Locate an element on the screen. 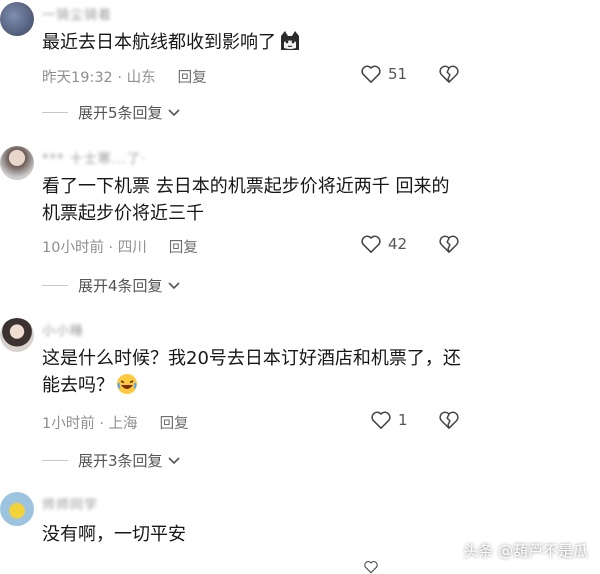  comment-text: 这是什么时候？我20号去日本订好酒店和机票了，还能去吗？ is located at coordinates (252, 374).